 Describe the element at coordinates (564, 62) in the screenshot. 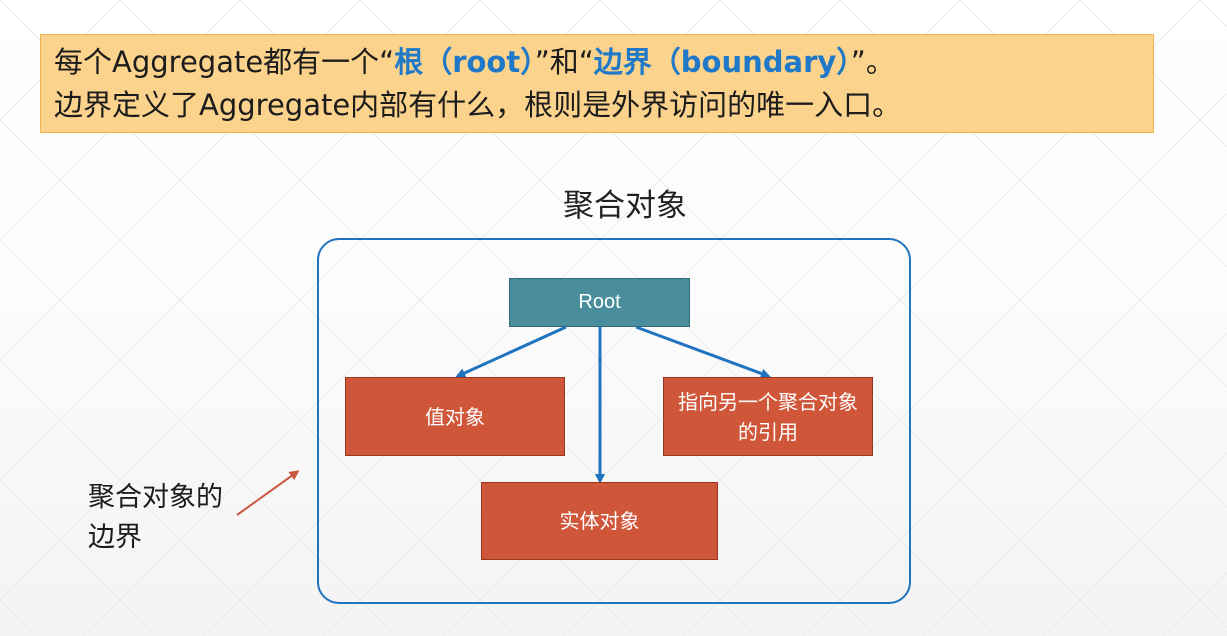

I see `callout-text-middle: ”和“` at that location.